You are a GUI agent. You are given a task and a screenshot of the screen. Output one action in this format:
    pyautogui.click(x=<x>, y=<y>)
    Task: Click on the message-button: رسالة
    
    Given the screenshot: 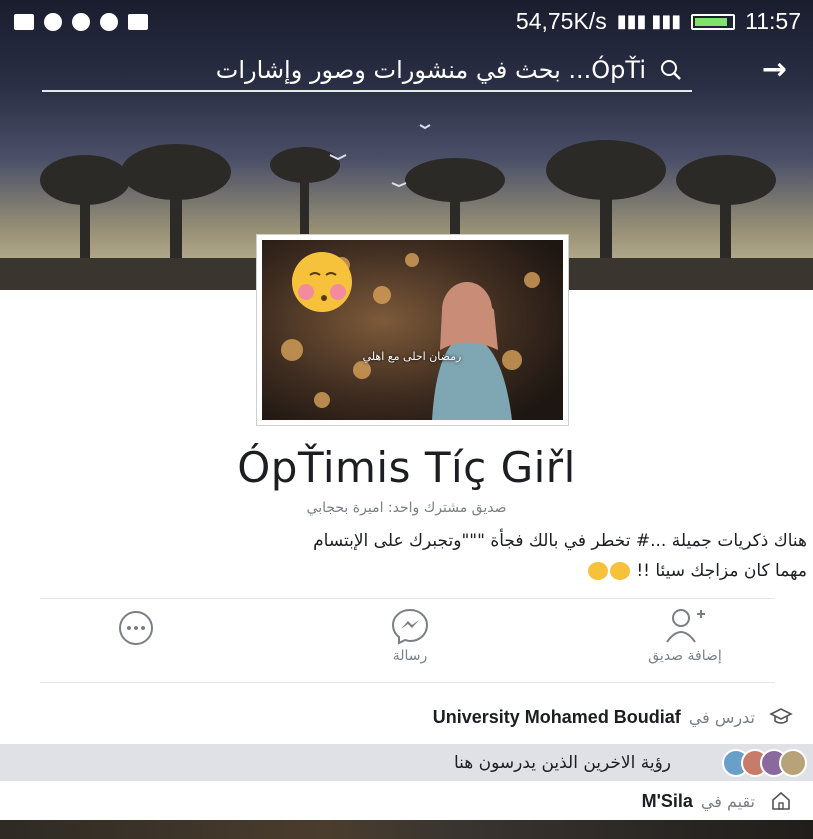 What is the action you would take?
    pyautogui.click(x=410, y=634)
    